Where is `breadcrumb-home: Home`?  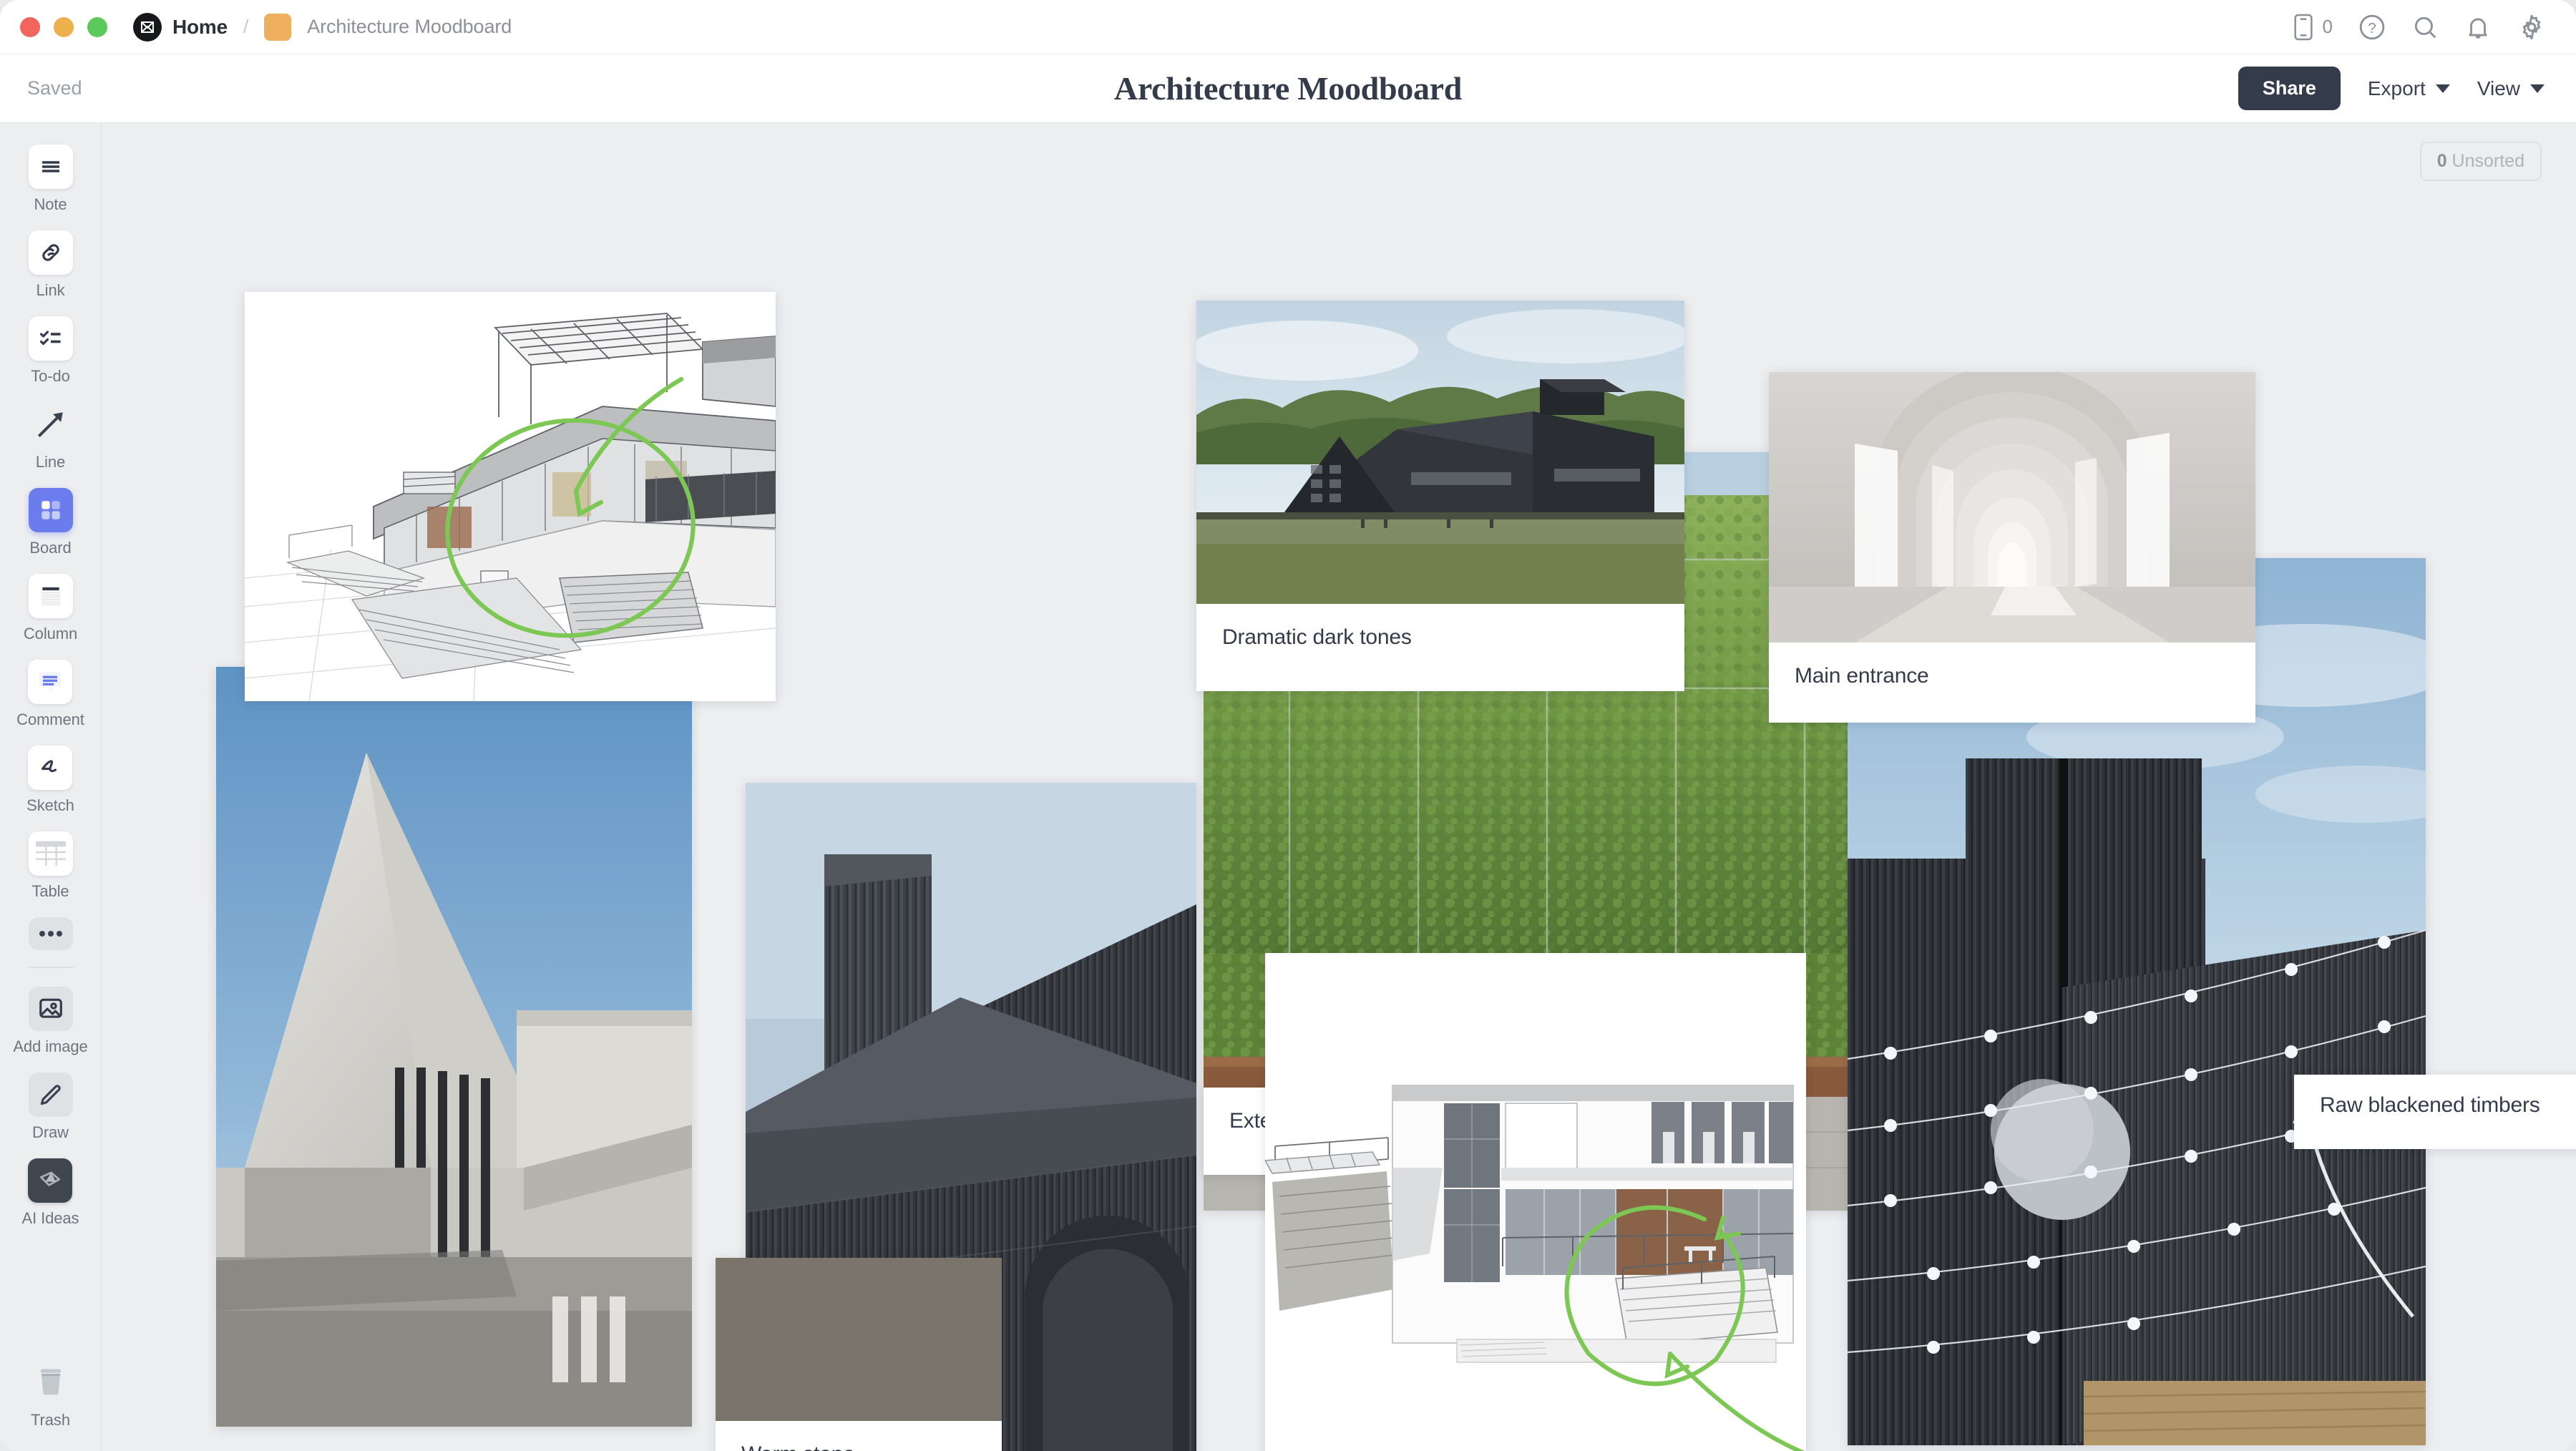 breadcrumb-home: Home is located at coordinates (200, 28).